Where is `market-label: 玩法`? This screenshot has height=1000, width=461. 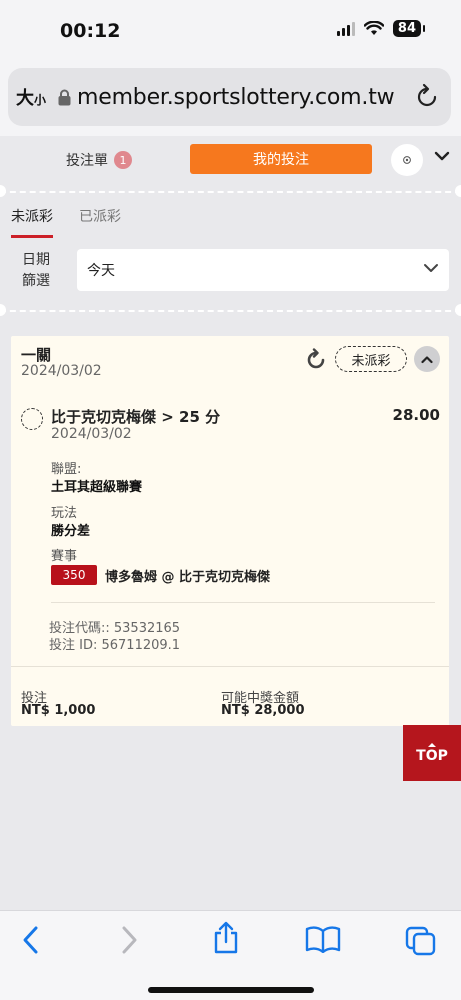 market-label: 玩法 is located at coordinates (64, 513).